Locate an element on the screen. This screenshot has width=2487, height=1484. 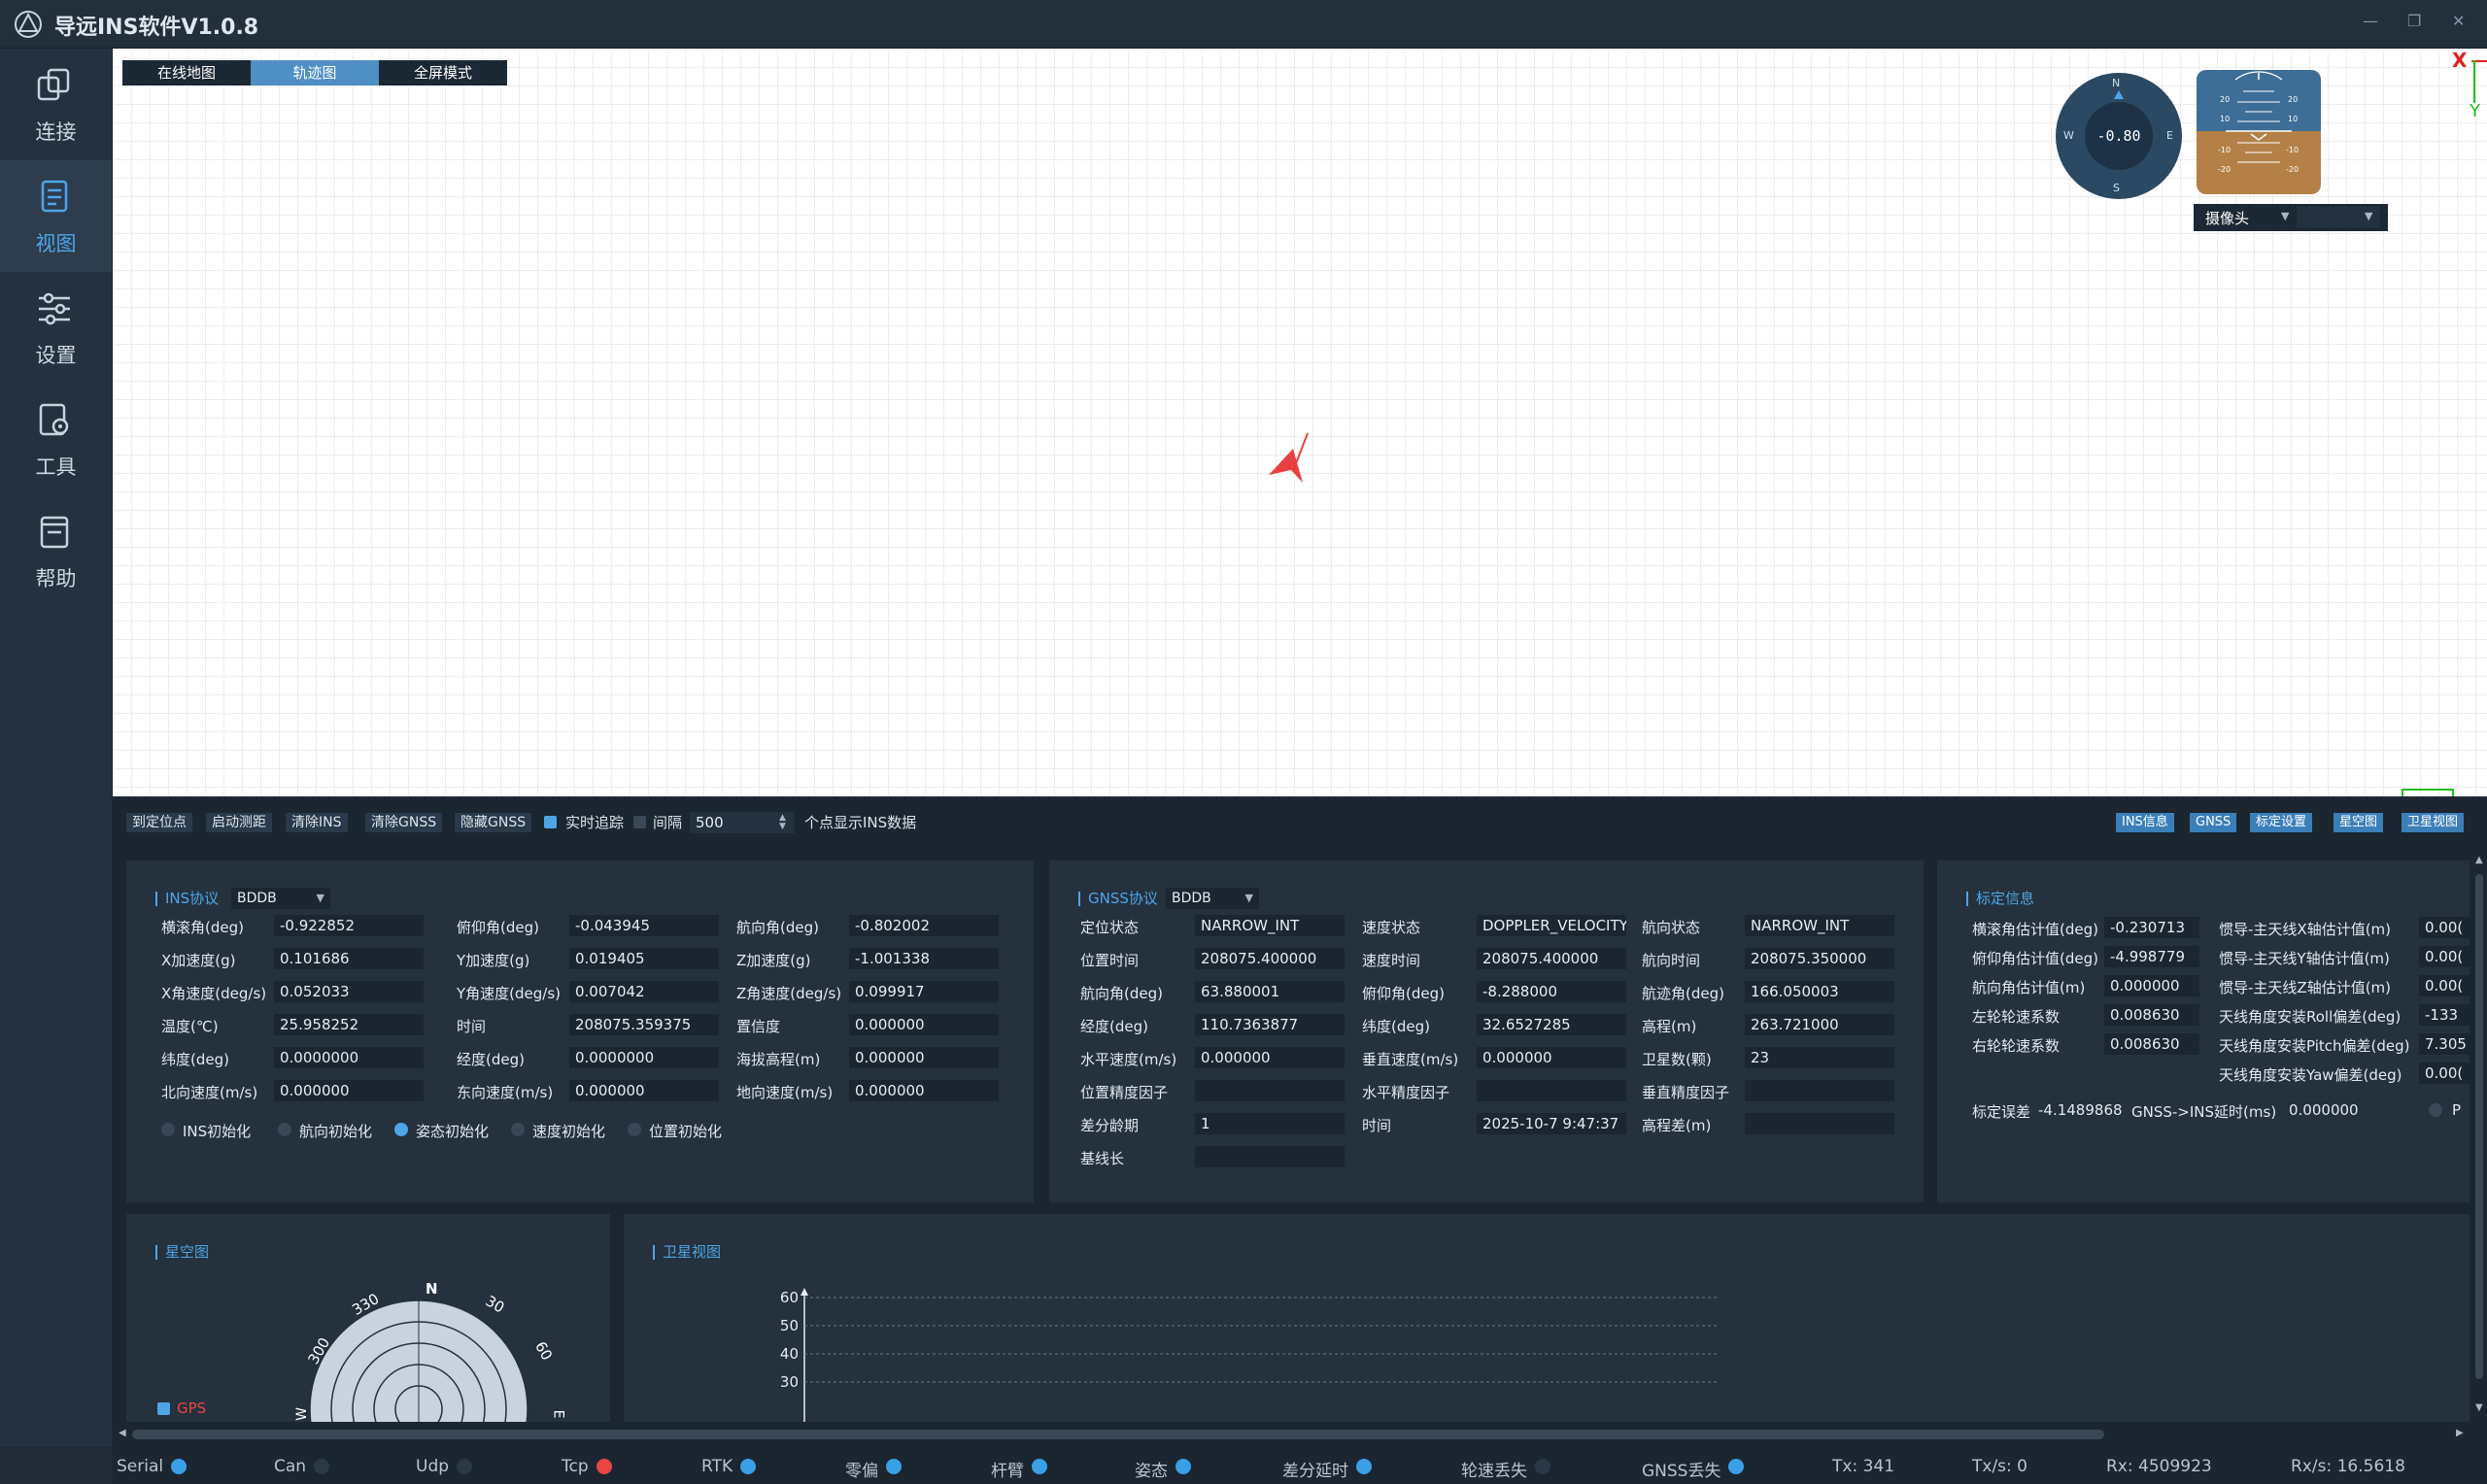
compass-gauge: N S E W -0.80 is located at coordinates (2119, 136).